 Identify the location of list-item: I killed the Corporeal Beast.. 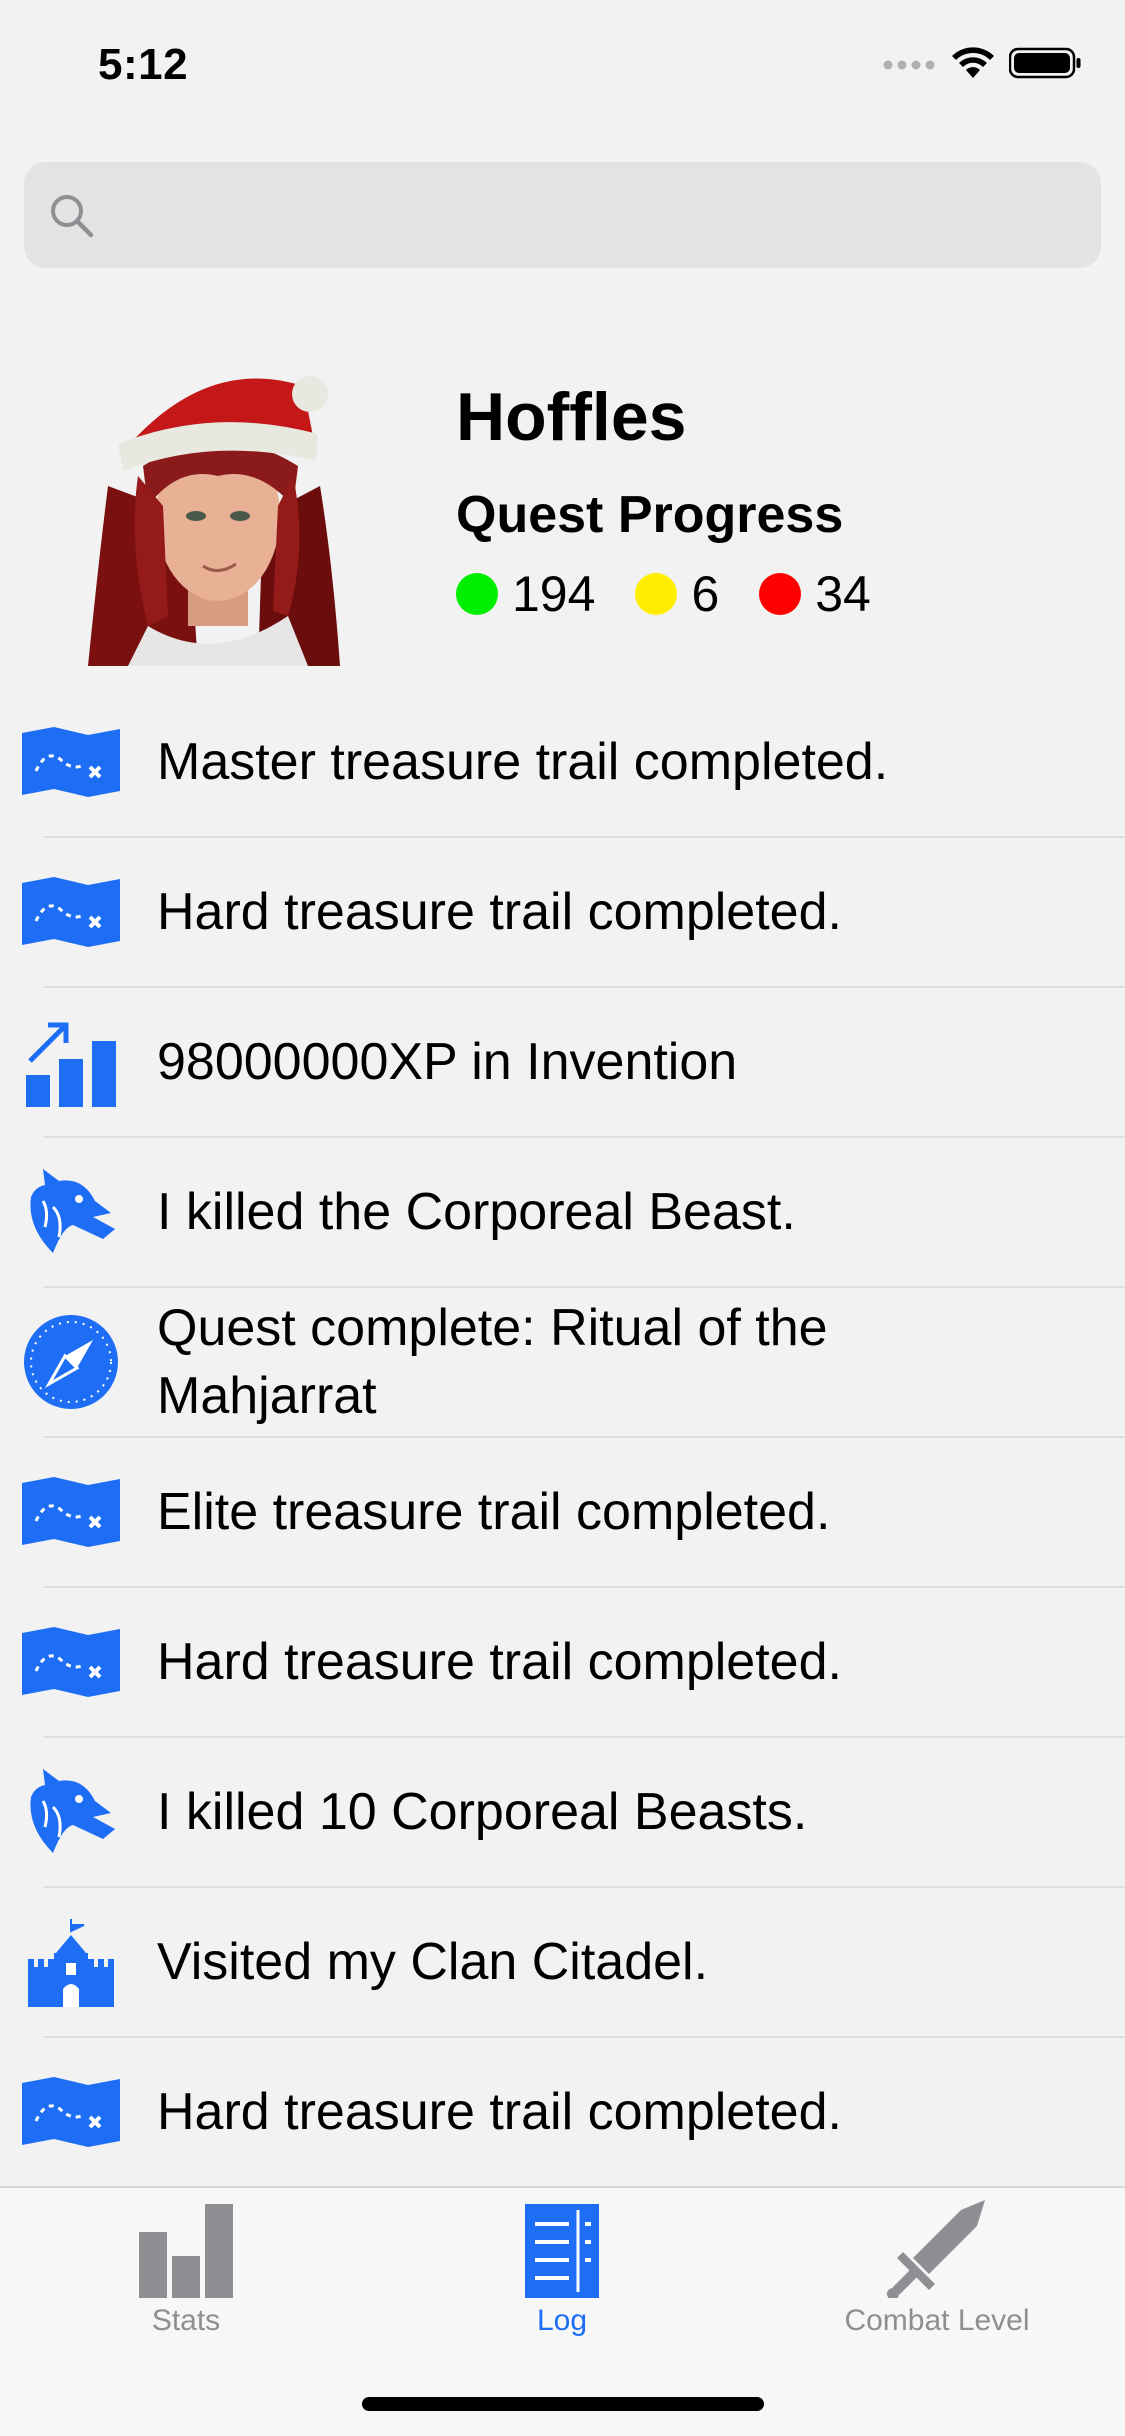
(577, 1213).